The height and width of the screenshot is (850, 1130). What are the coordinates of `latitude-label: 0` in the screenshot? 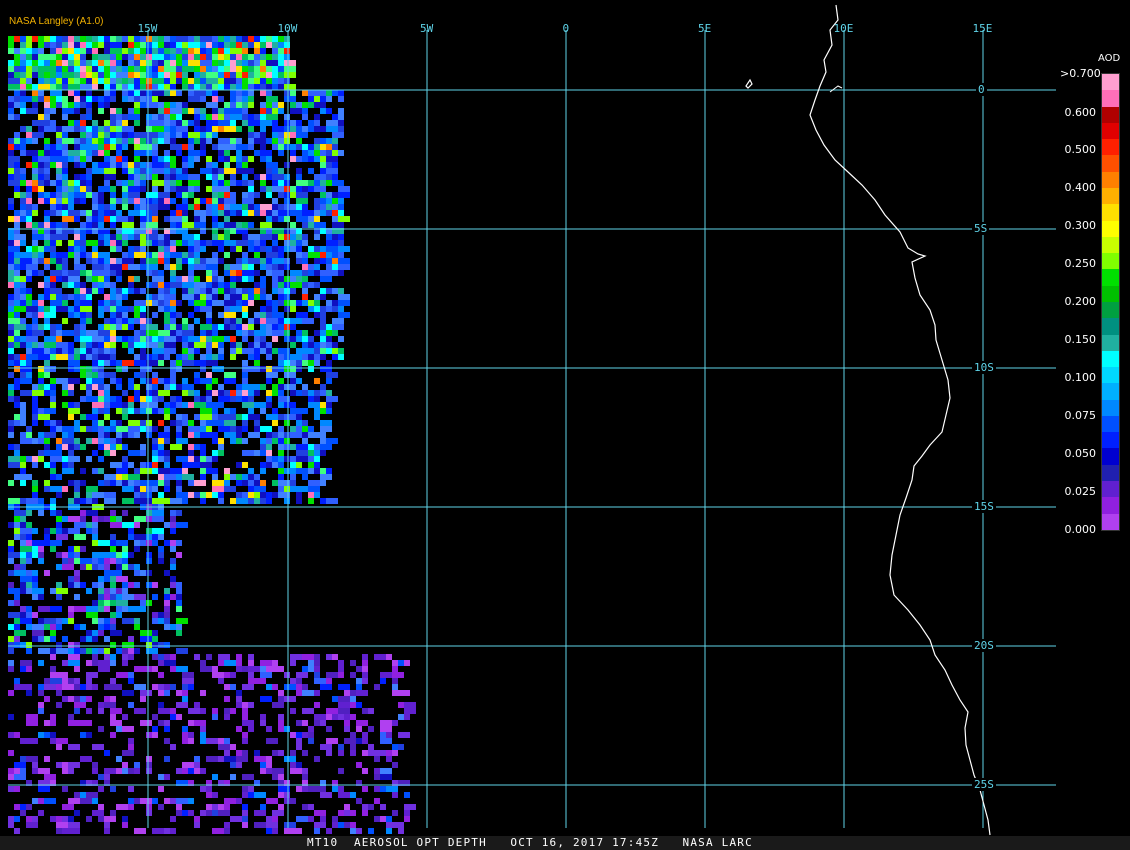 It's located at (981, 89).